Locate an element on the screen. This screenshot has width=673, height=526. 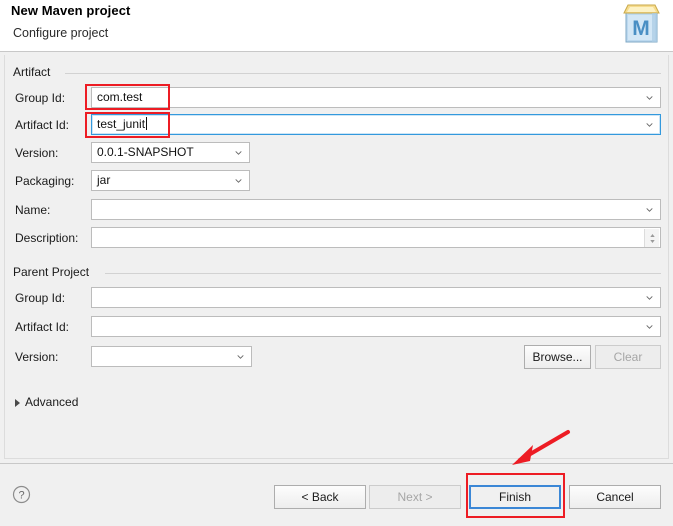
advanced-label: Advanced is located at coordinates (52, 402).